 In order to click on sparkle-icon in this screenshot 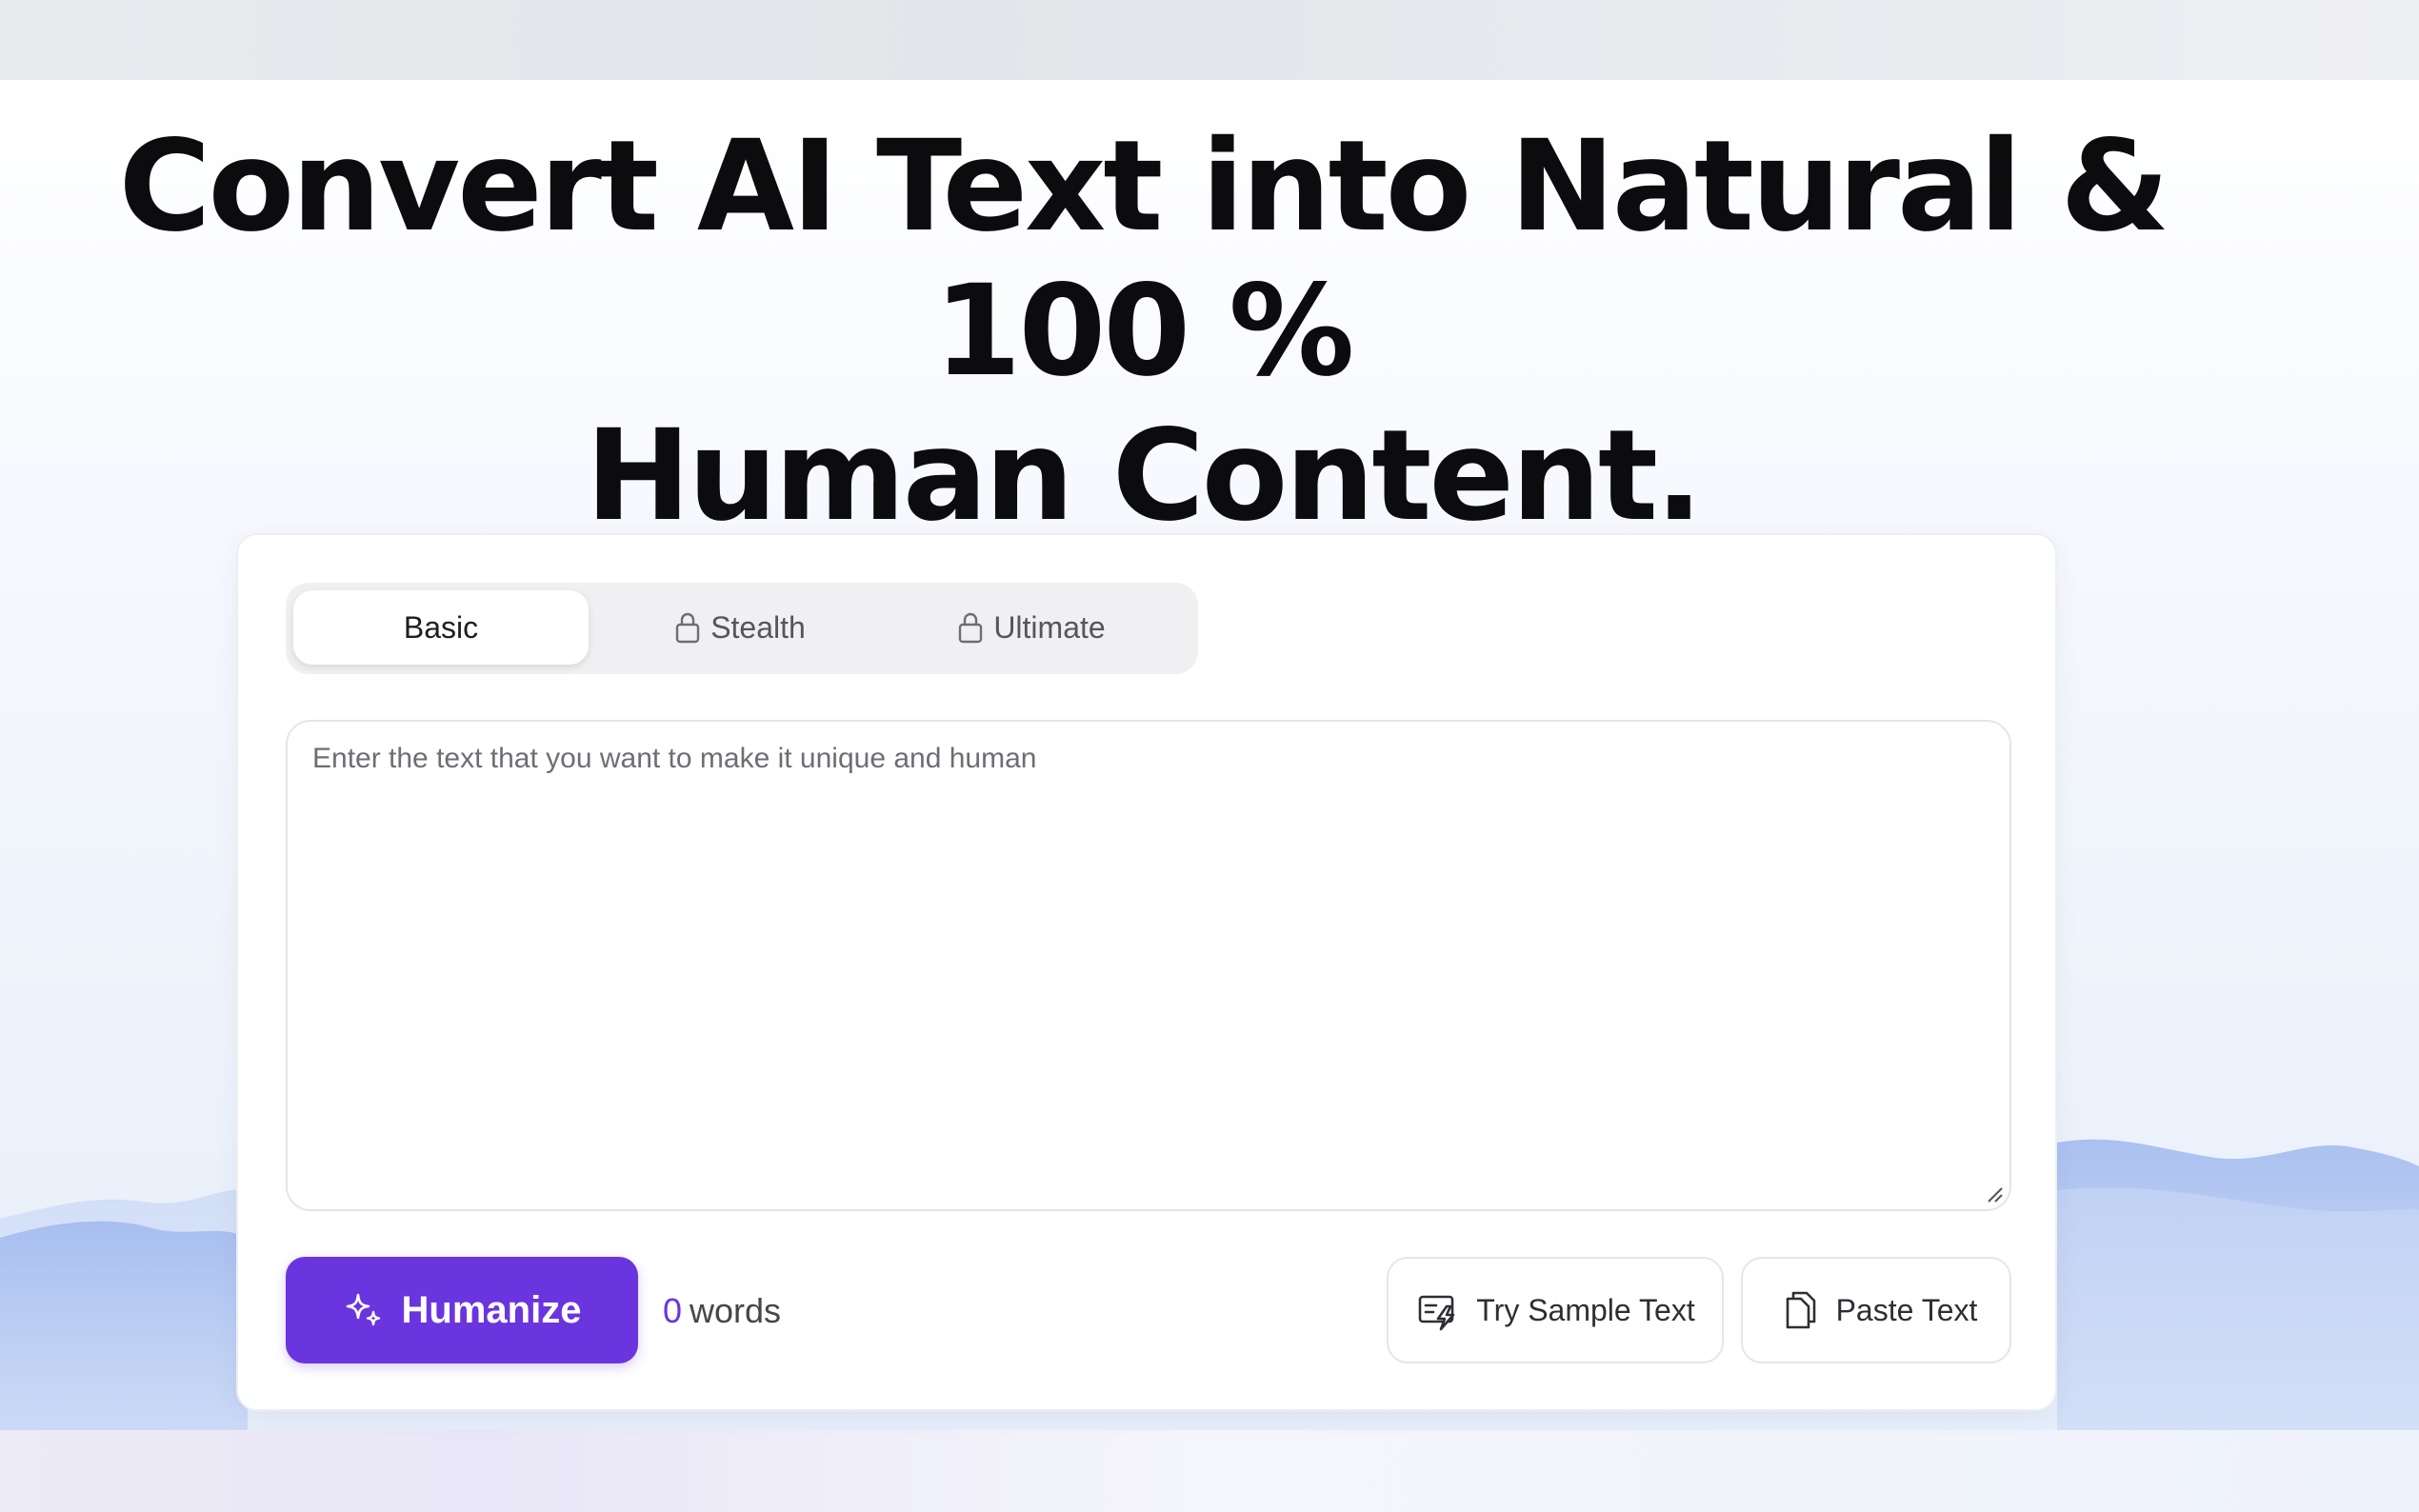, I will do `click(363, 1309)`.